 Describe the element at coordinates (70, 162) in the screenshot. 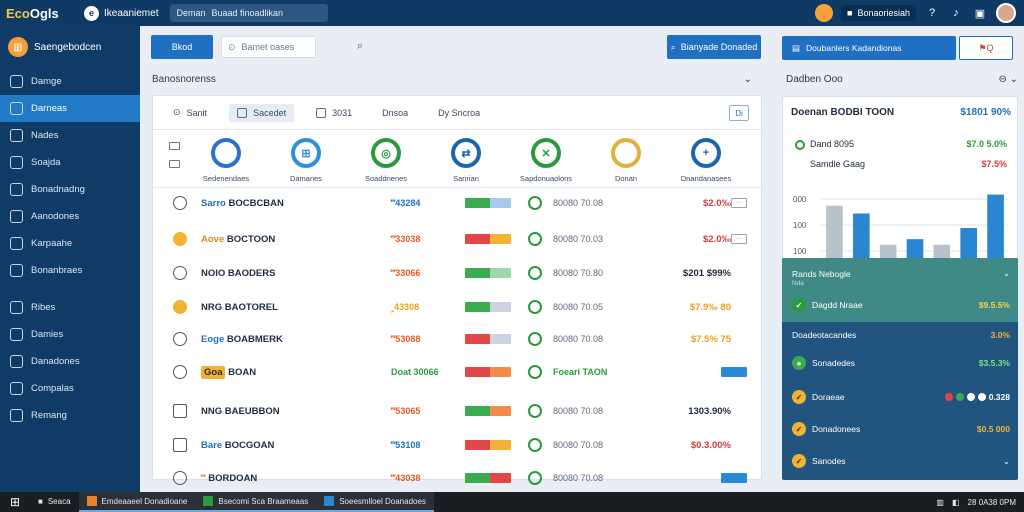

I see `sidebar-item: Soajda` at that location.